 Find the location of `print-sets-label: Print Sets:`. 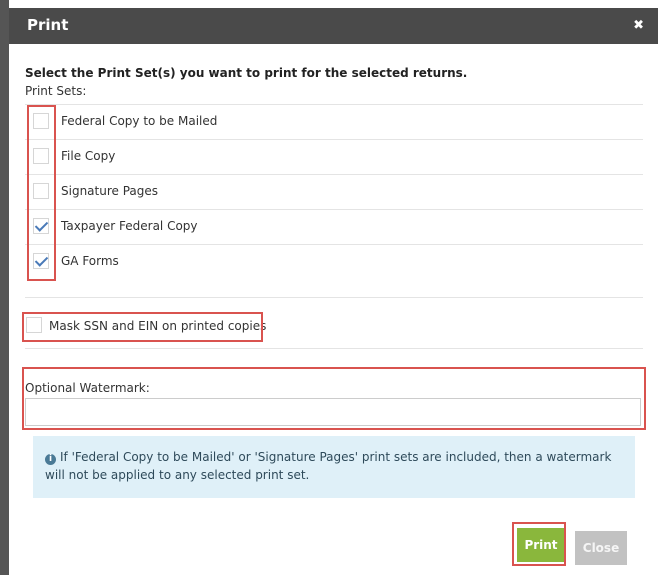

print-sets-label: Print Sets: is located at coordinates (56, 91).